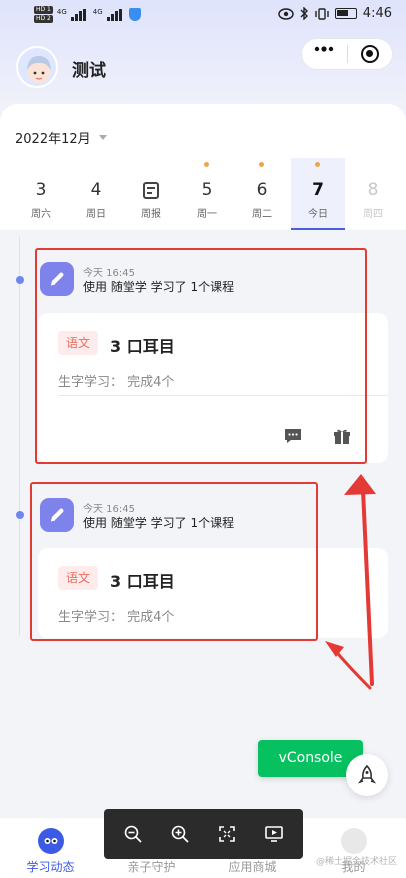 Image resolution: width=406 pixels, height=878 pixels. Describe the element at coordinates (354, 841) in the screenshot. I see `profile-icon` at that location.